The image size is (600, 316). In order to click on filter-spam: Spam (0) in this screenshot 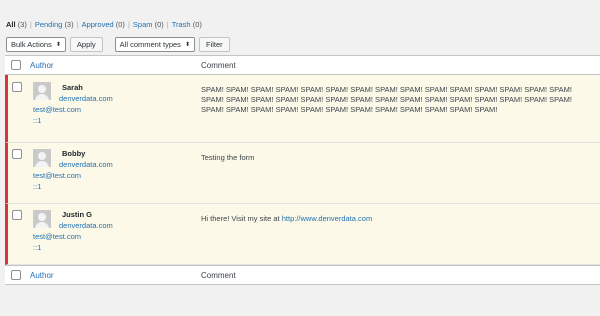, I will do `click(148, 24)`.